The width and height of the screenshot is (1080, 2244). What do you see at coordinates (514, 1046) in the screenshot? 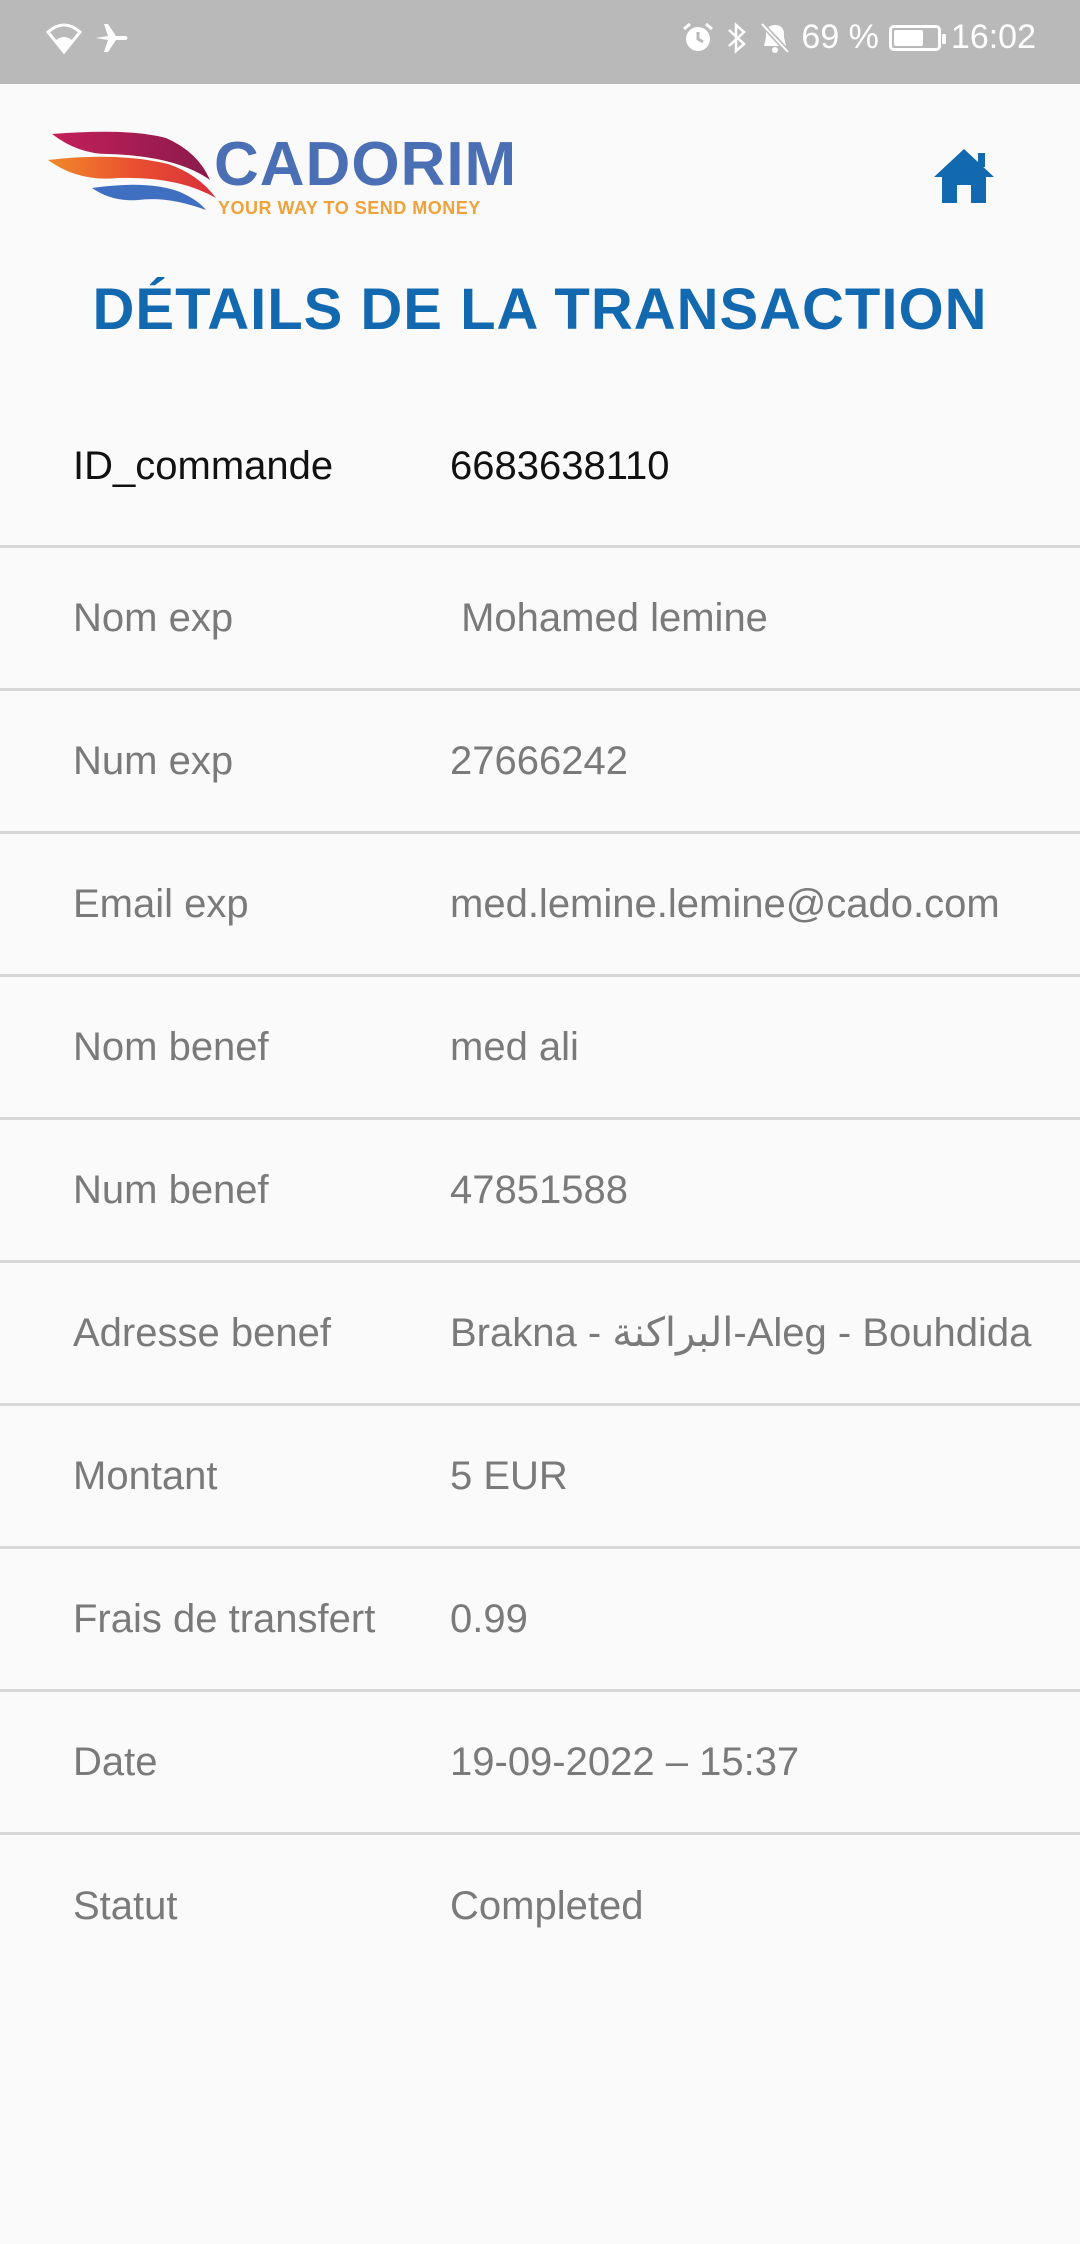
I see `row-value: med ali` at bounding box center [514, 1046].